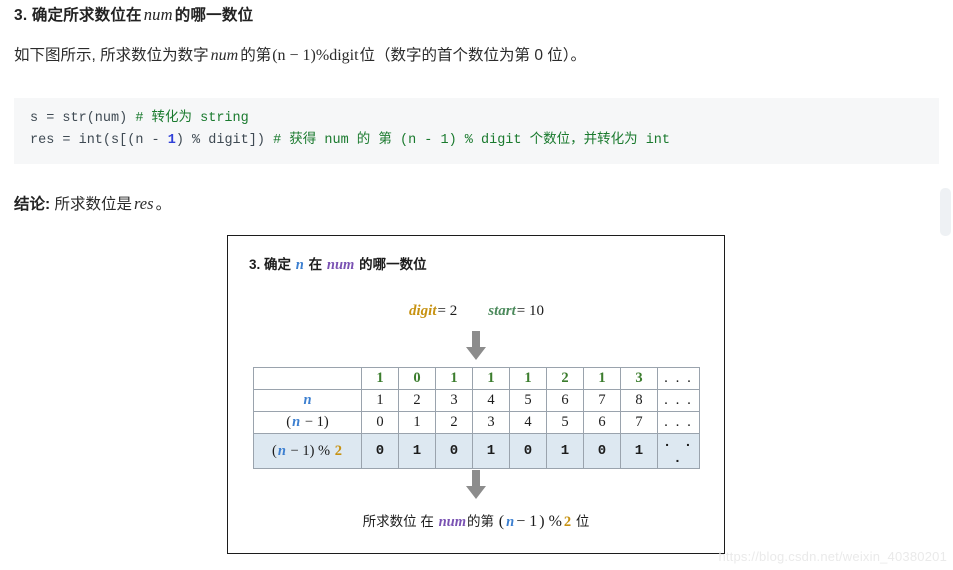  Describe the element at coordinates (417, 422) in the screenshot. I see `nm1-cell: 1` at that location.